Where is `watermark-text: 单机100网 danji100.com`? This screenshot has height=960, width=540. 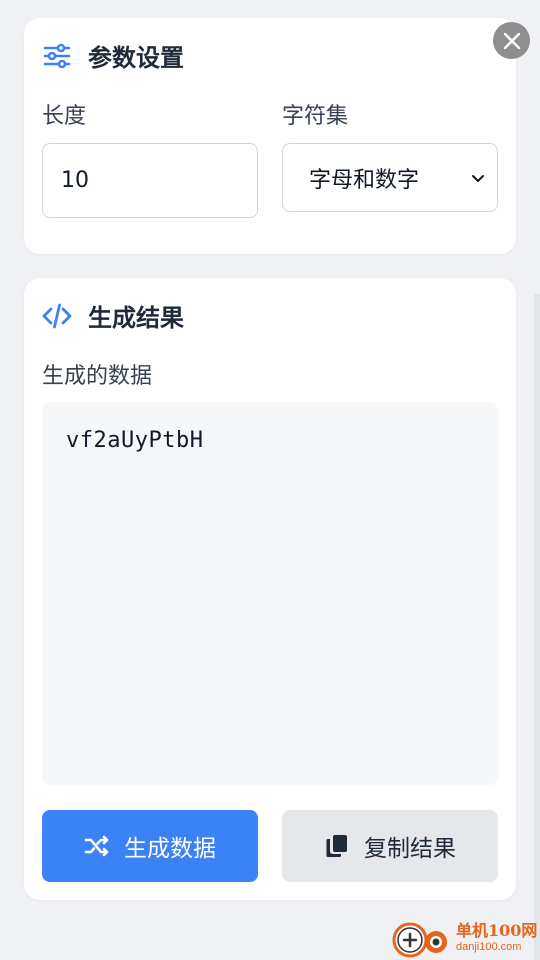 watermark-text: 单机100网 danji100.com is located at coordinates (496, 938).